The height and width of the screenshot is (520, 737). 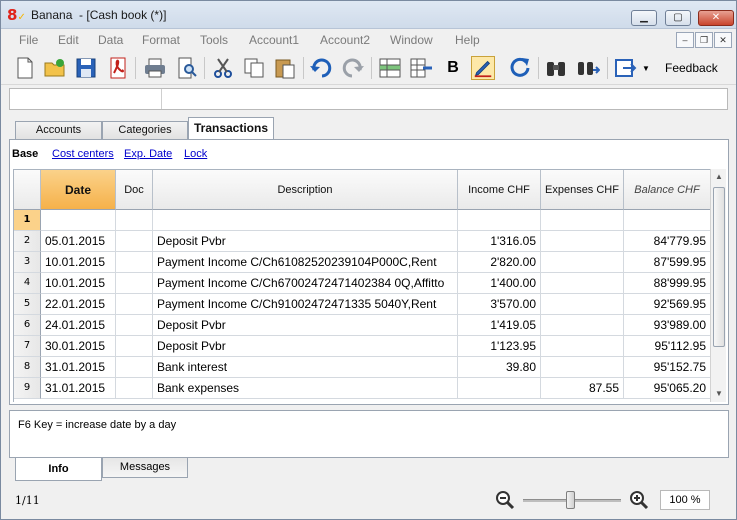 I want to click on menu-account1: Account1, so click(x=274, y=40).